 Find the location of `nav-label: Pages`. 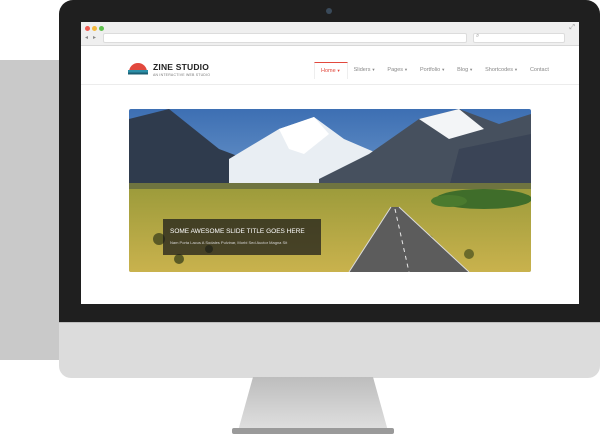

nav-label: Pages is located at coordinates (395, 70).